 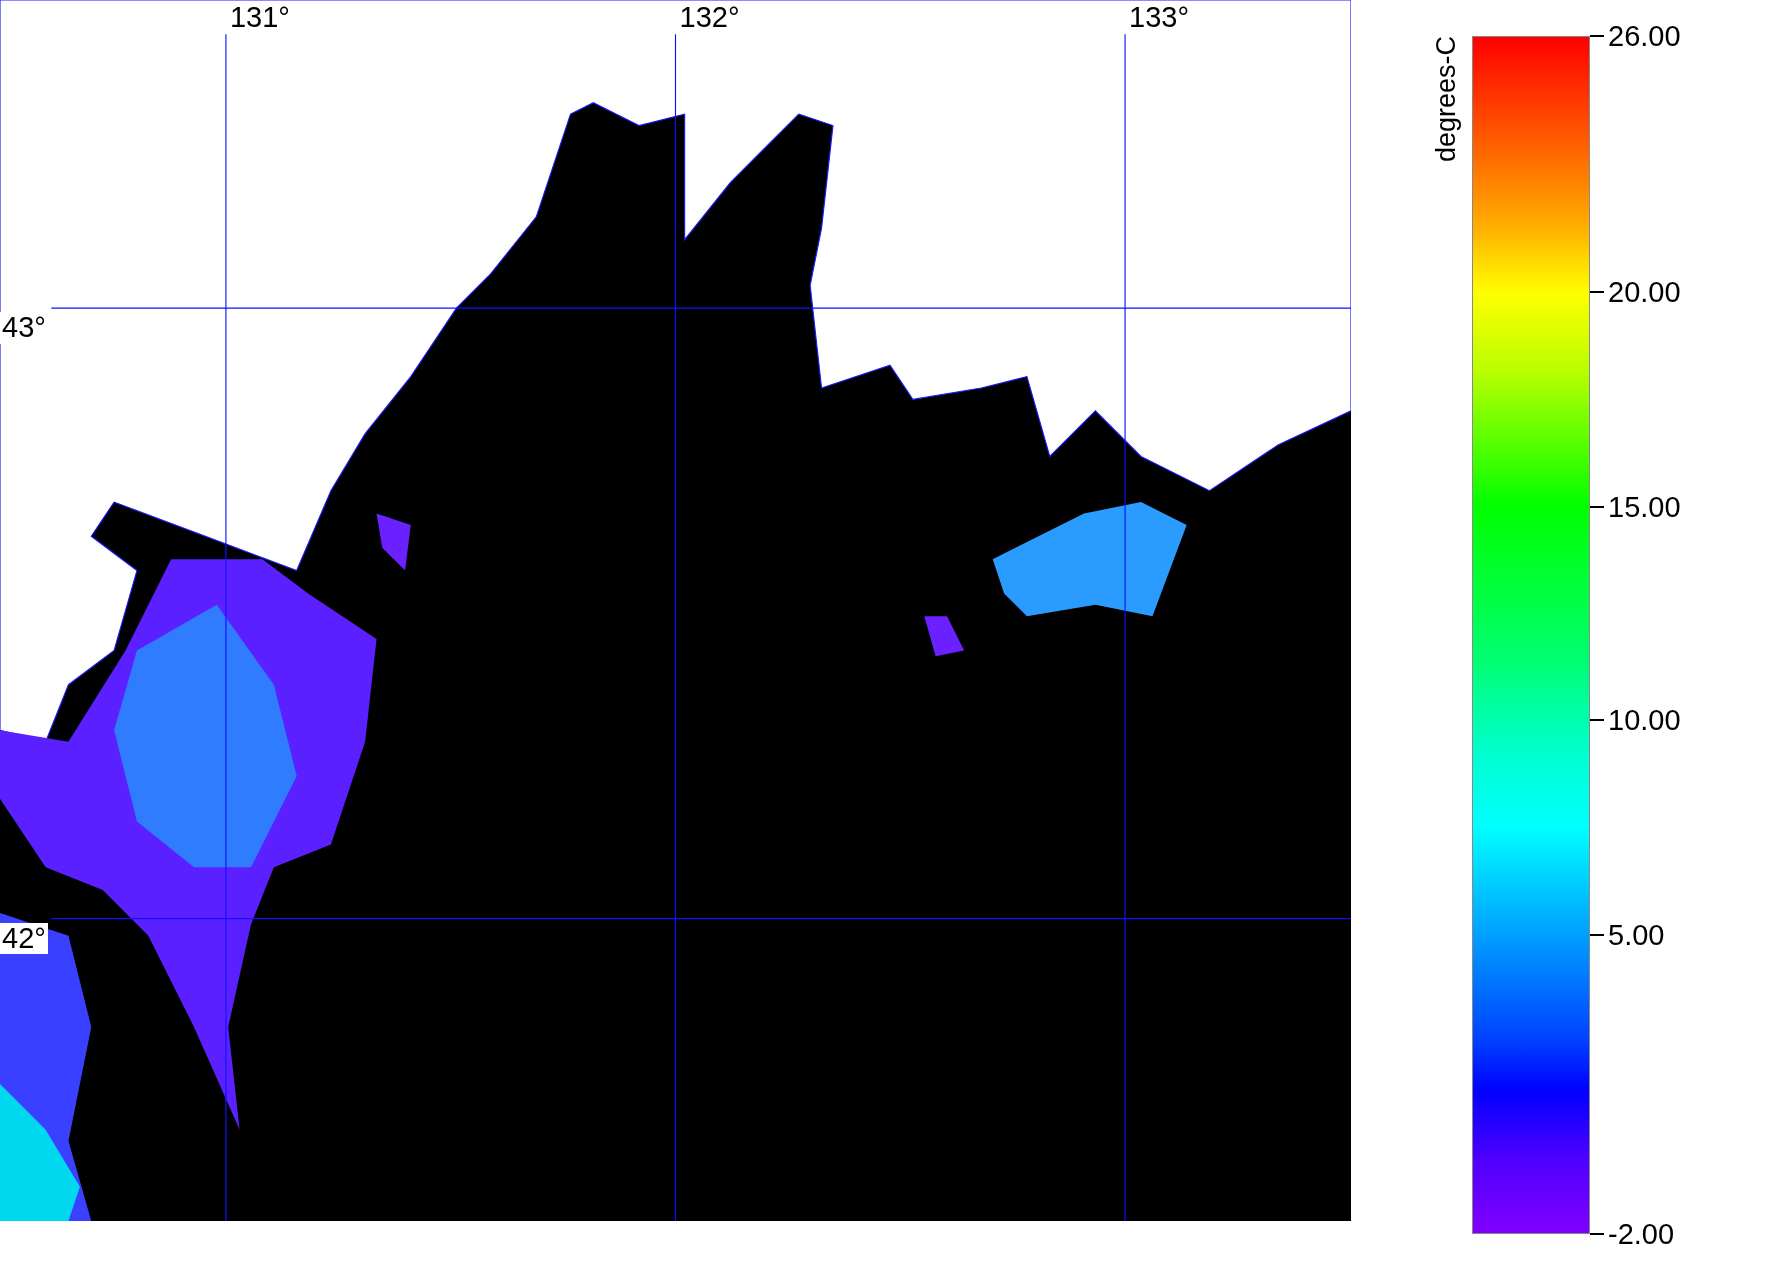 I want to click on latitude-label: 43°, so click(x=24, y=328).